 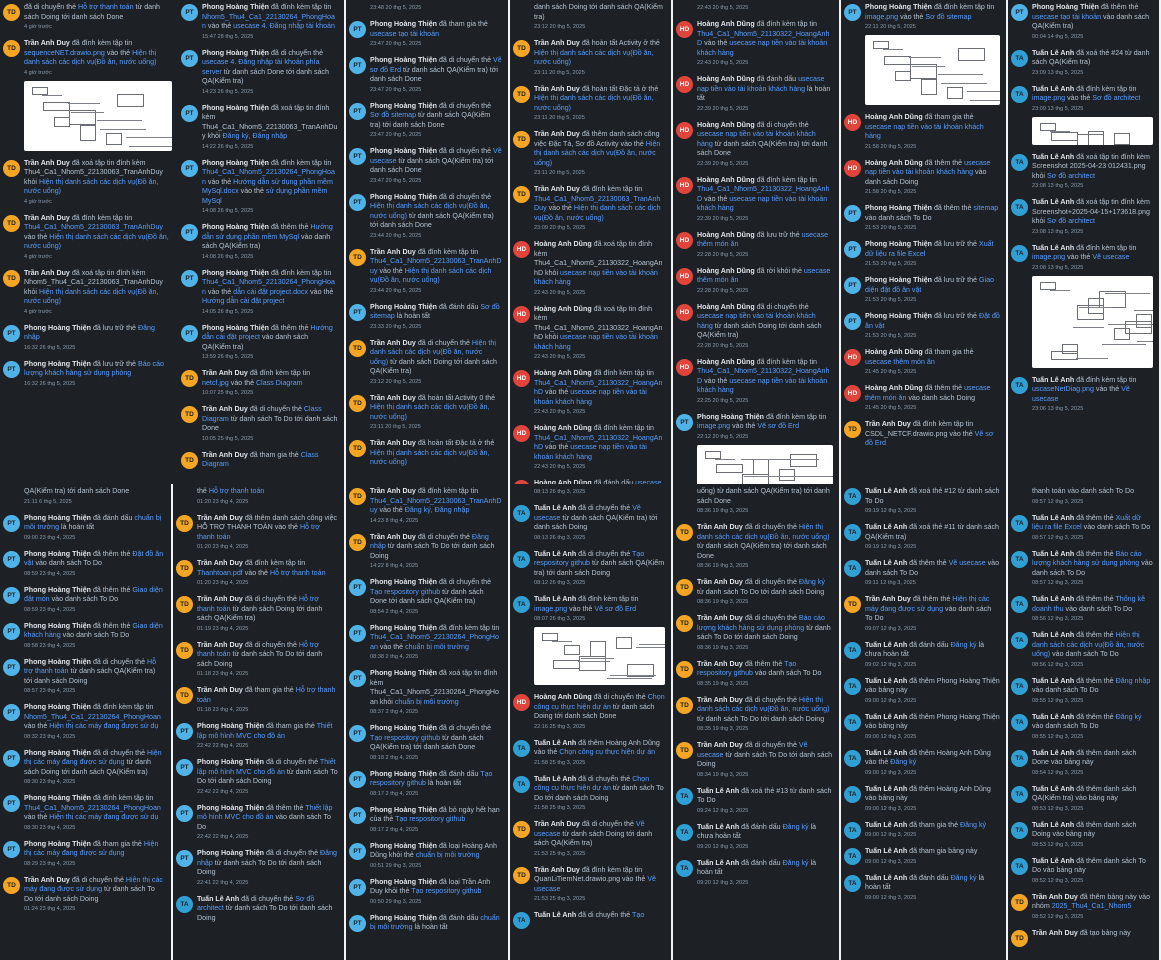 I want to click on card-link: Tạo respository github, so click(x=430, y=819).